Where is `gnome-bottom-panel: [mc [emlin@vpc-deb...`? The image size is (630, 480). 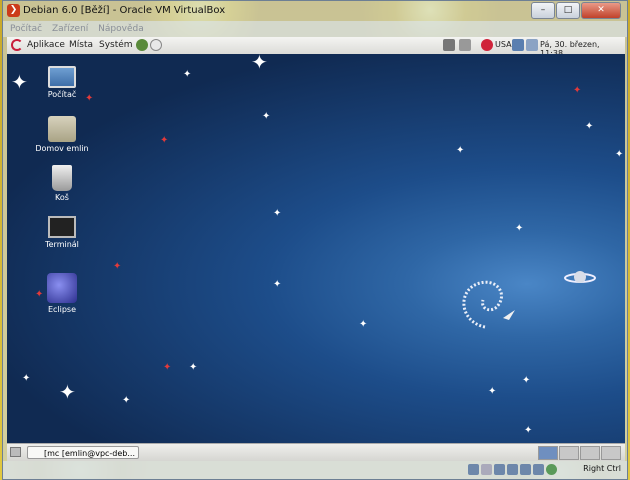
gnome-bottom-panel: [mc [emlin@vpc-deb... is located at coordinates (316, 452).